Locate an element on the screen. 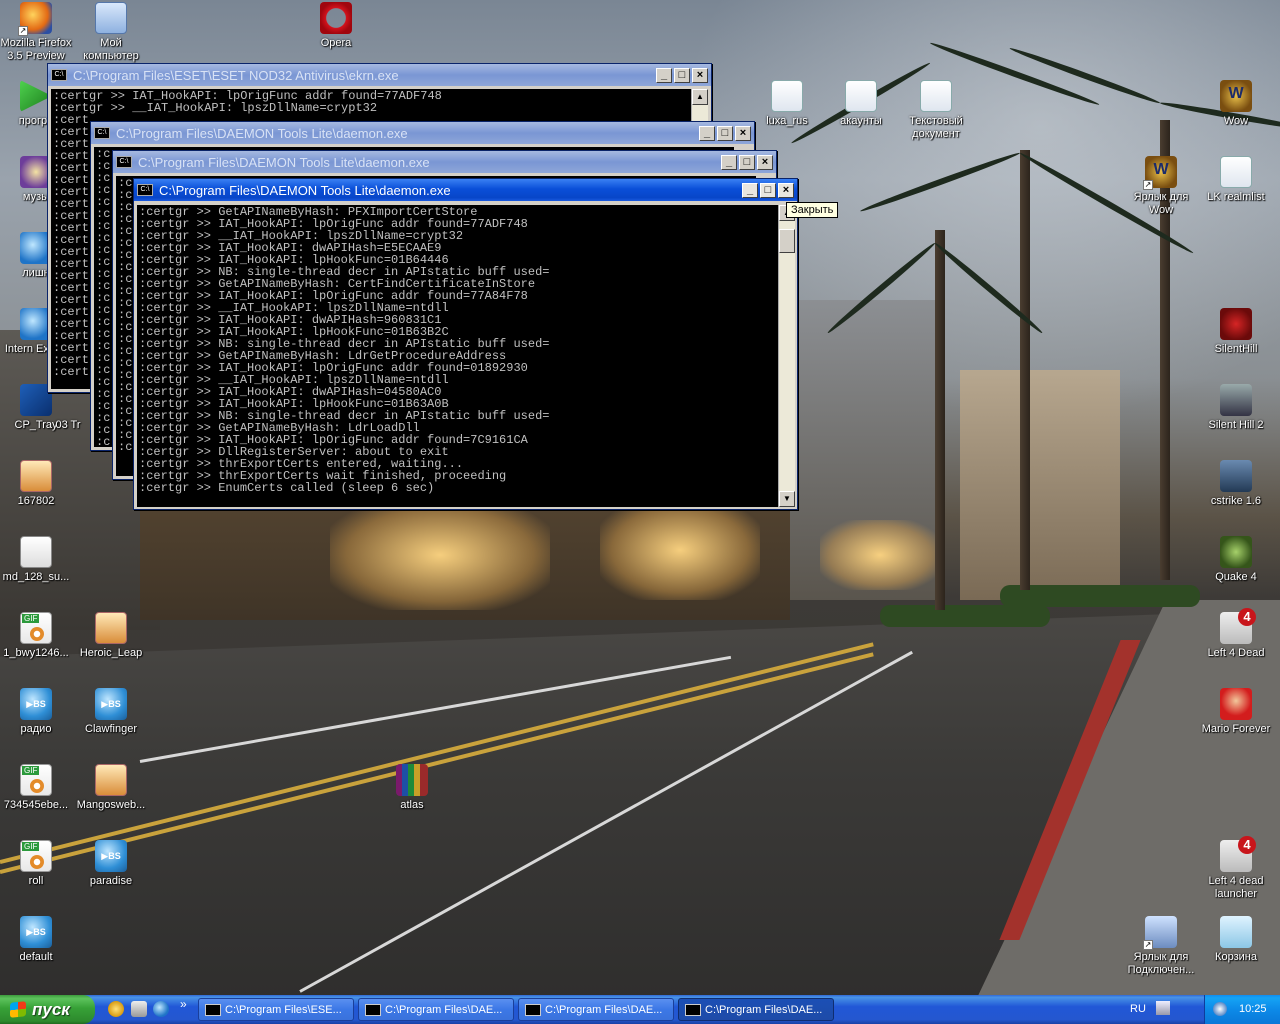 This screenshot has height=1024, width=1280. windows-logo-icon is located at coordinates (18, 1009).